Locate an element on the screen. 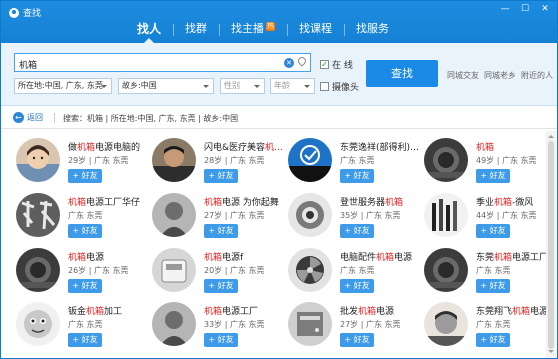  result-name: 批发机箱电源 is located at coordinates (367, 310).